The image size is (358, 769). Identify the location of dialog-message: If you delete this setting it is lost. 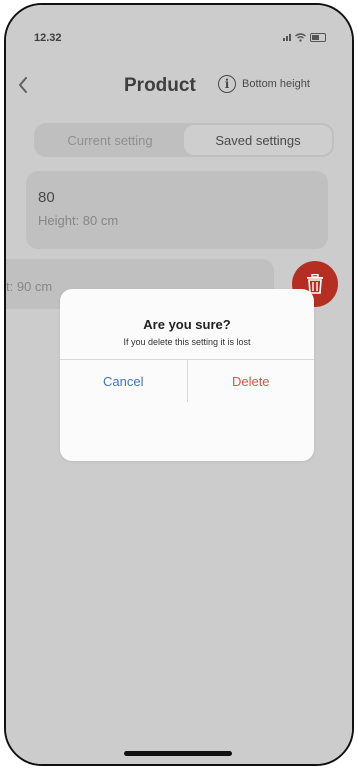
(187, 342).